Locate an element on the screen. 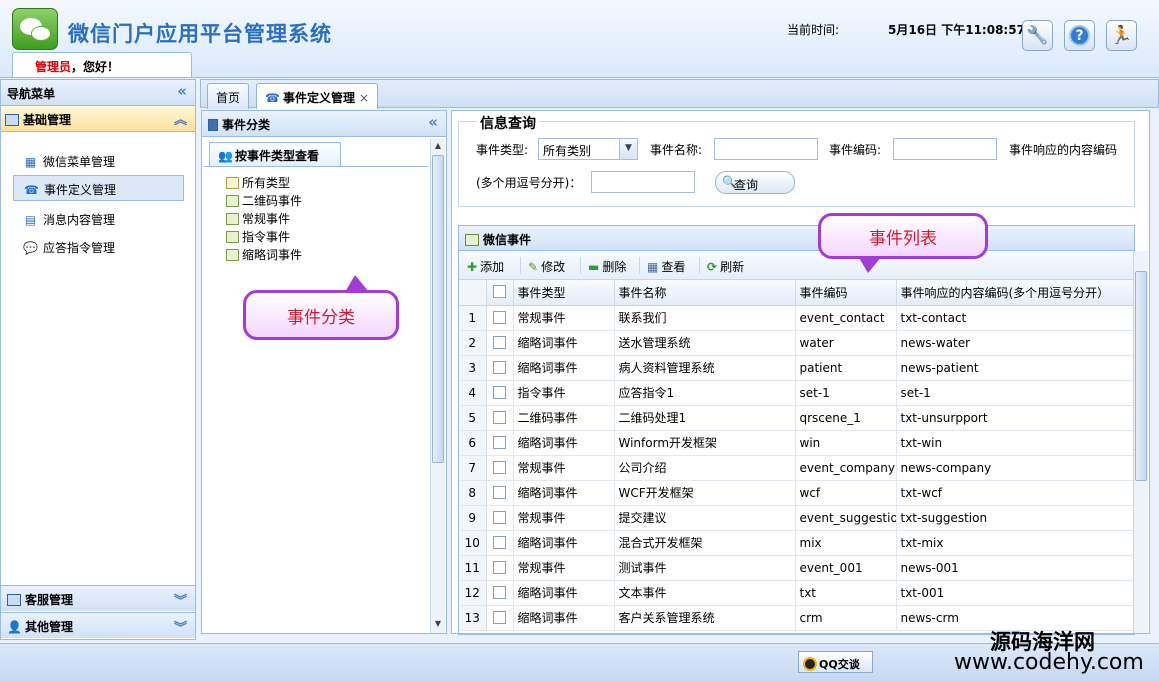  callout-tail is located at coordinates (870, 264).